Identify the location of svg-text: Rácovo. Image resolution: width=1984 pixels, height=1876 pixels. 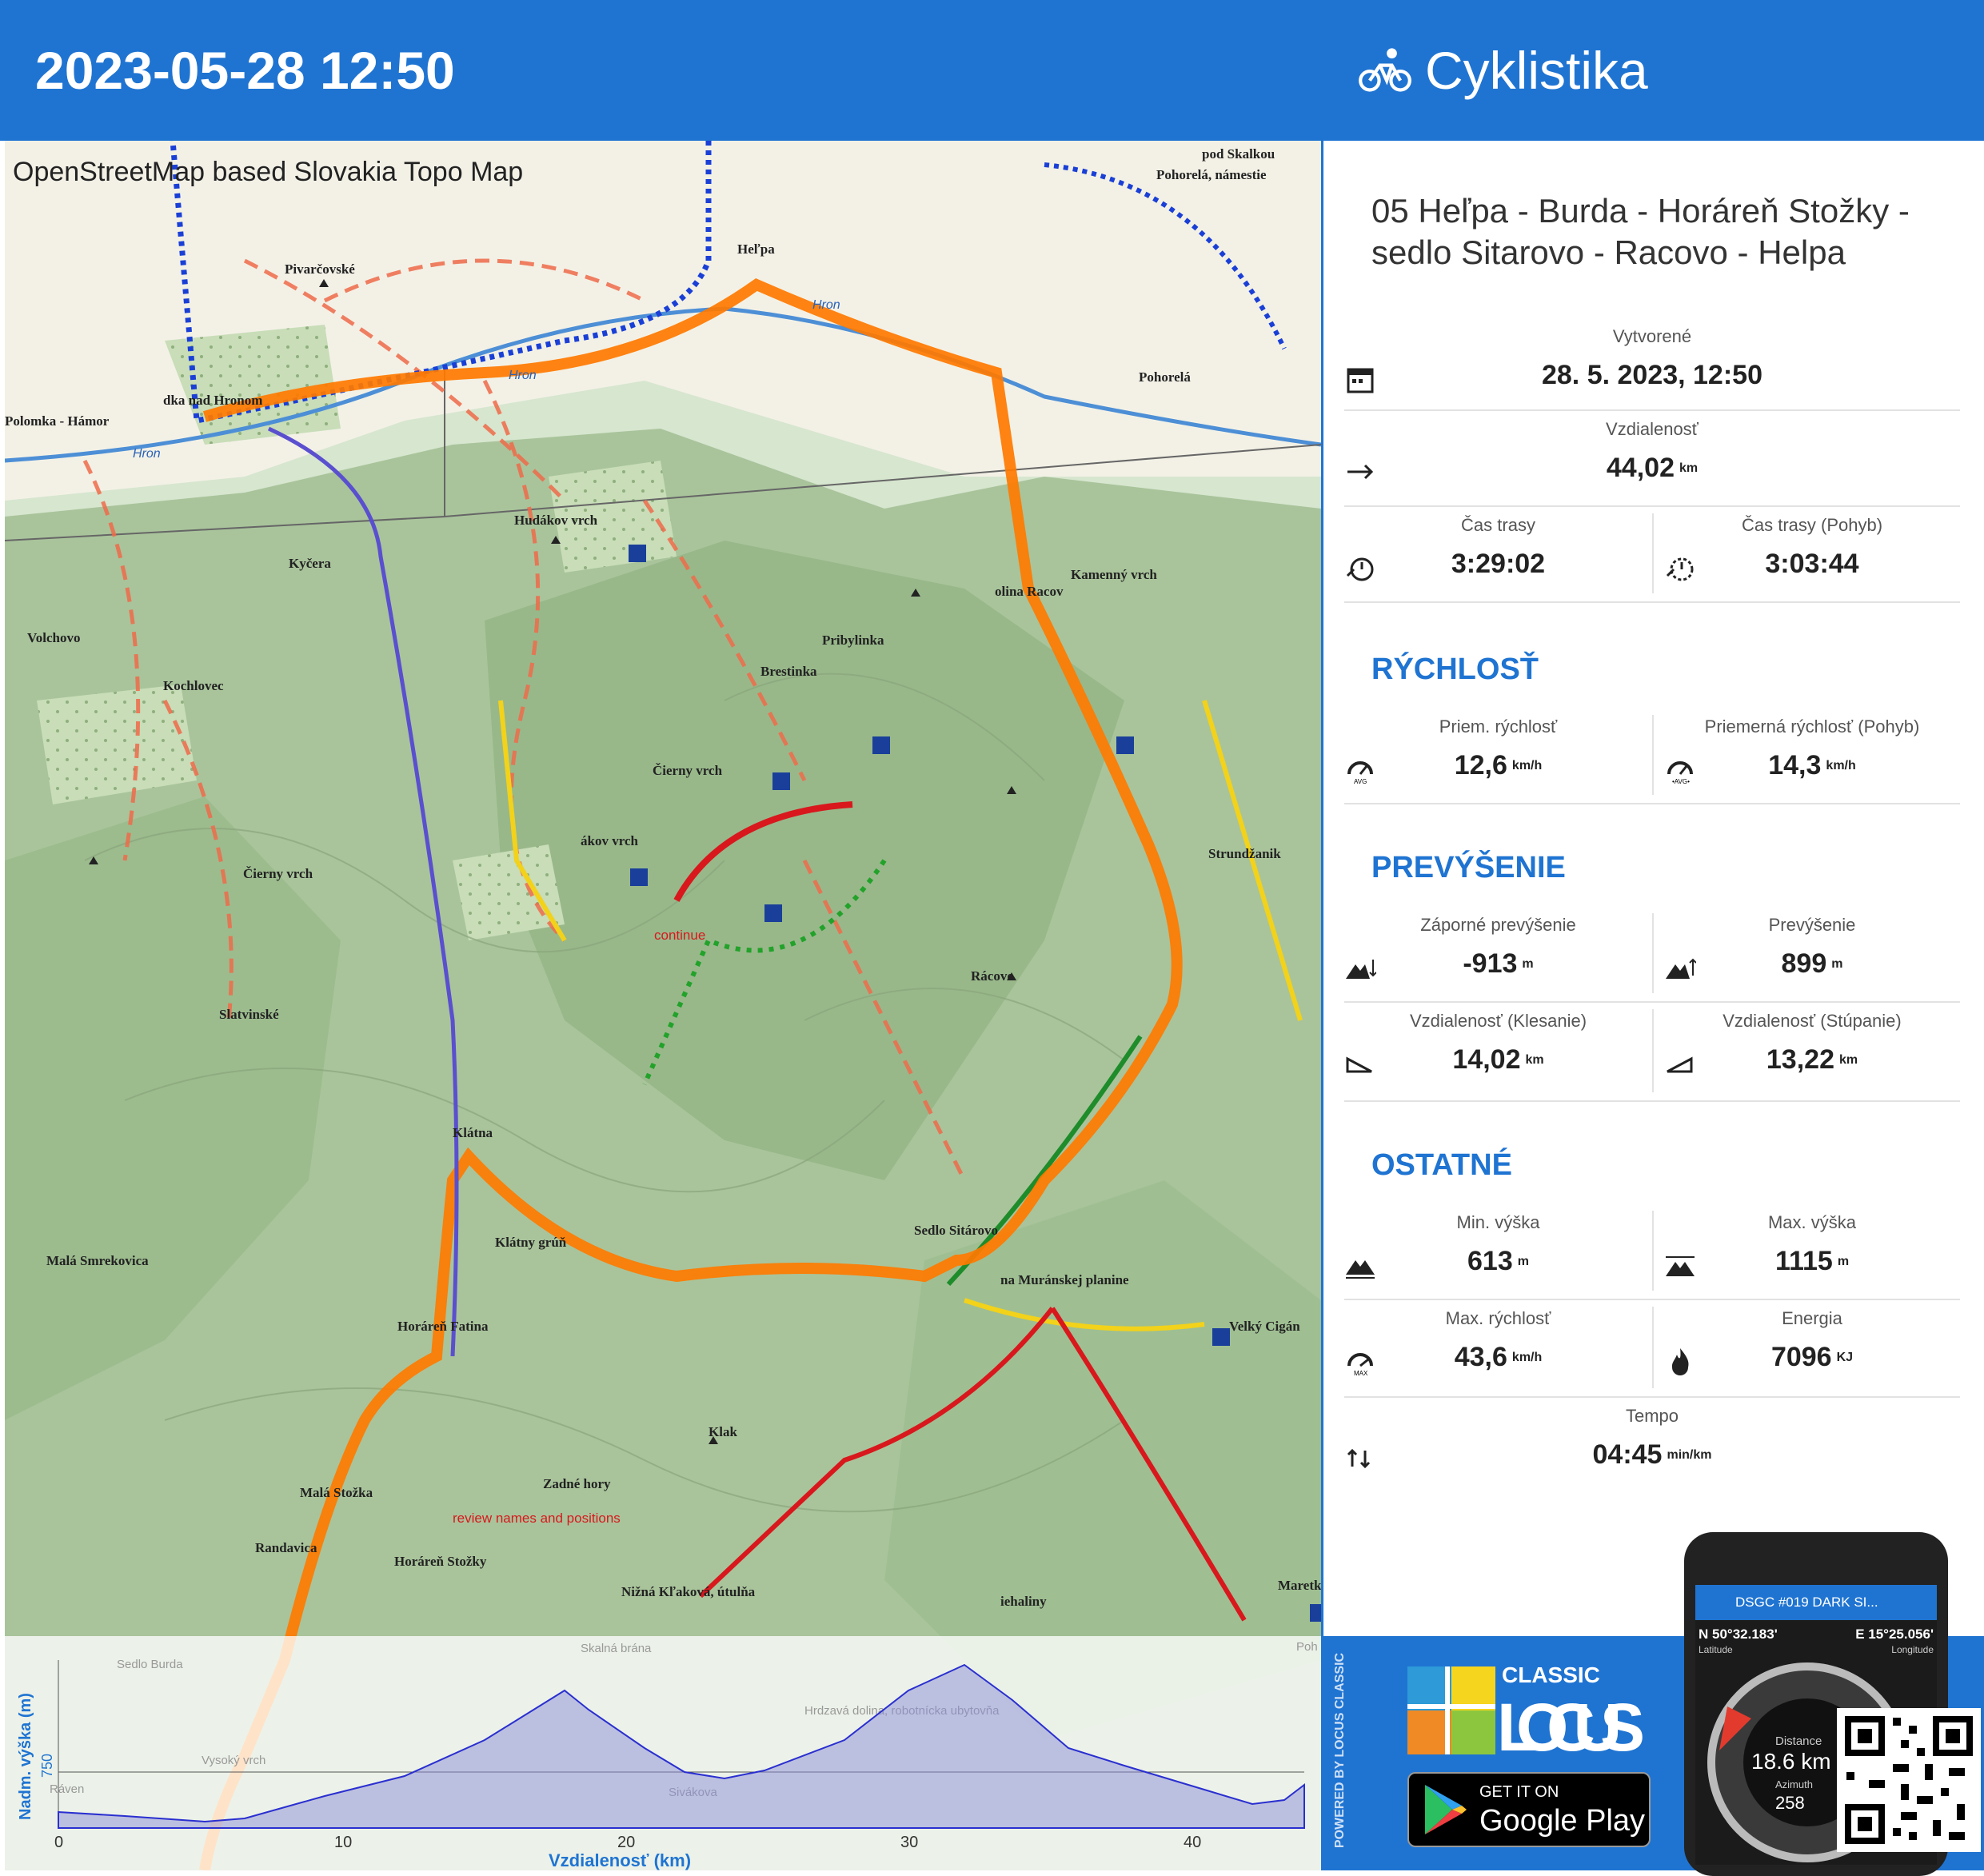
(992, 976).